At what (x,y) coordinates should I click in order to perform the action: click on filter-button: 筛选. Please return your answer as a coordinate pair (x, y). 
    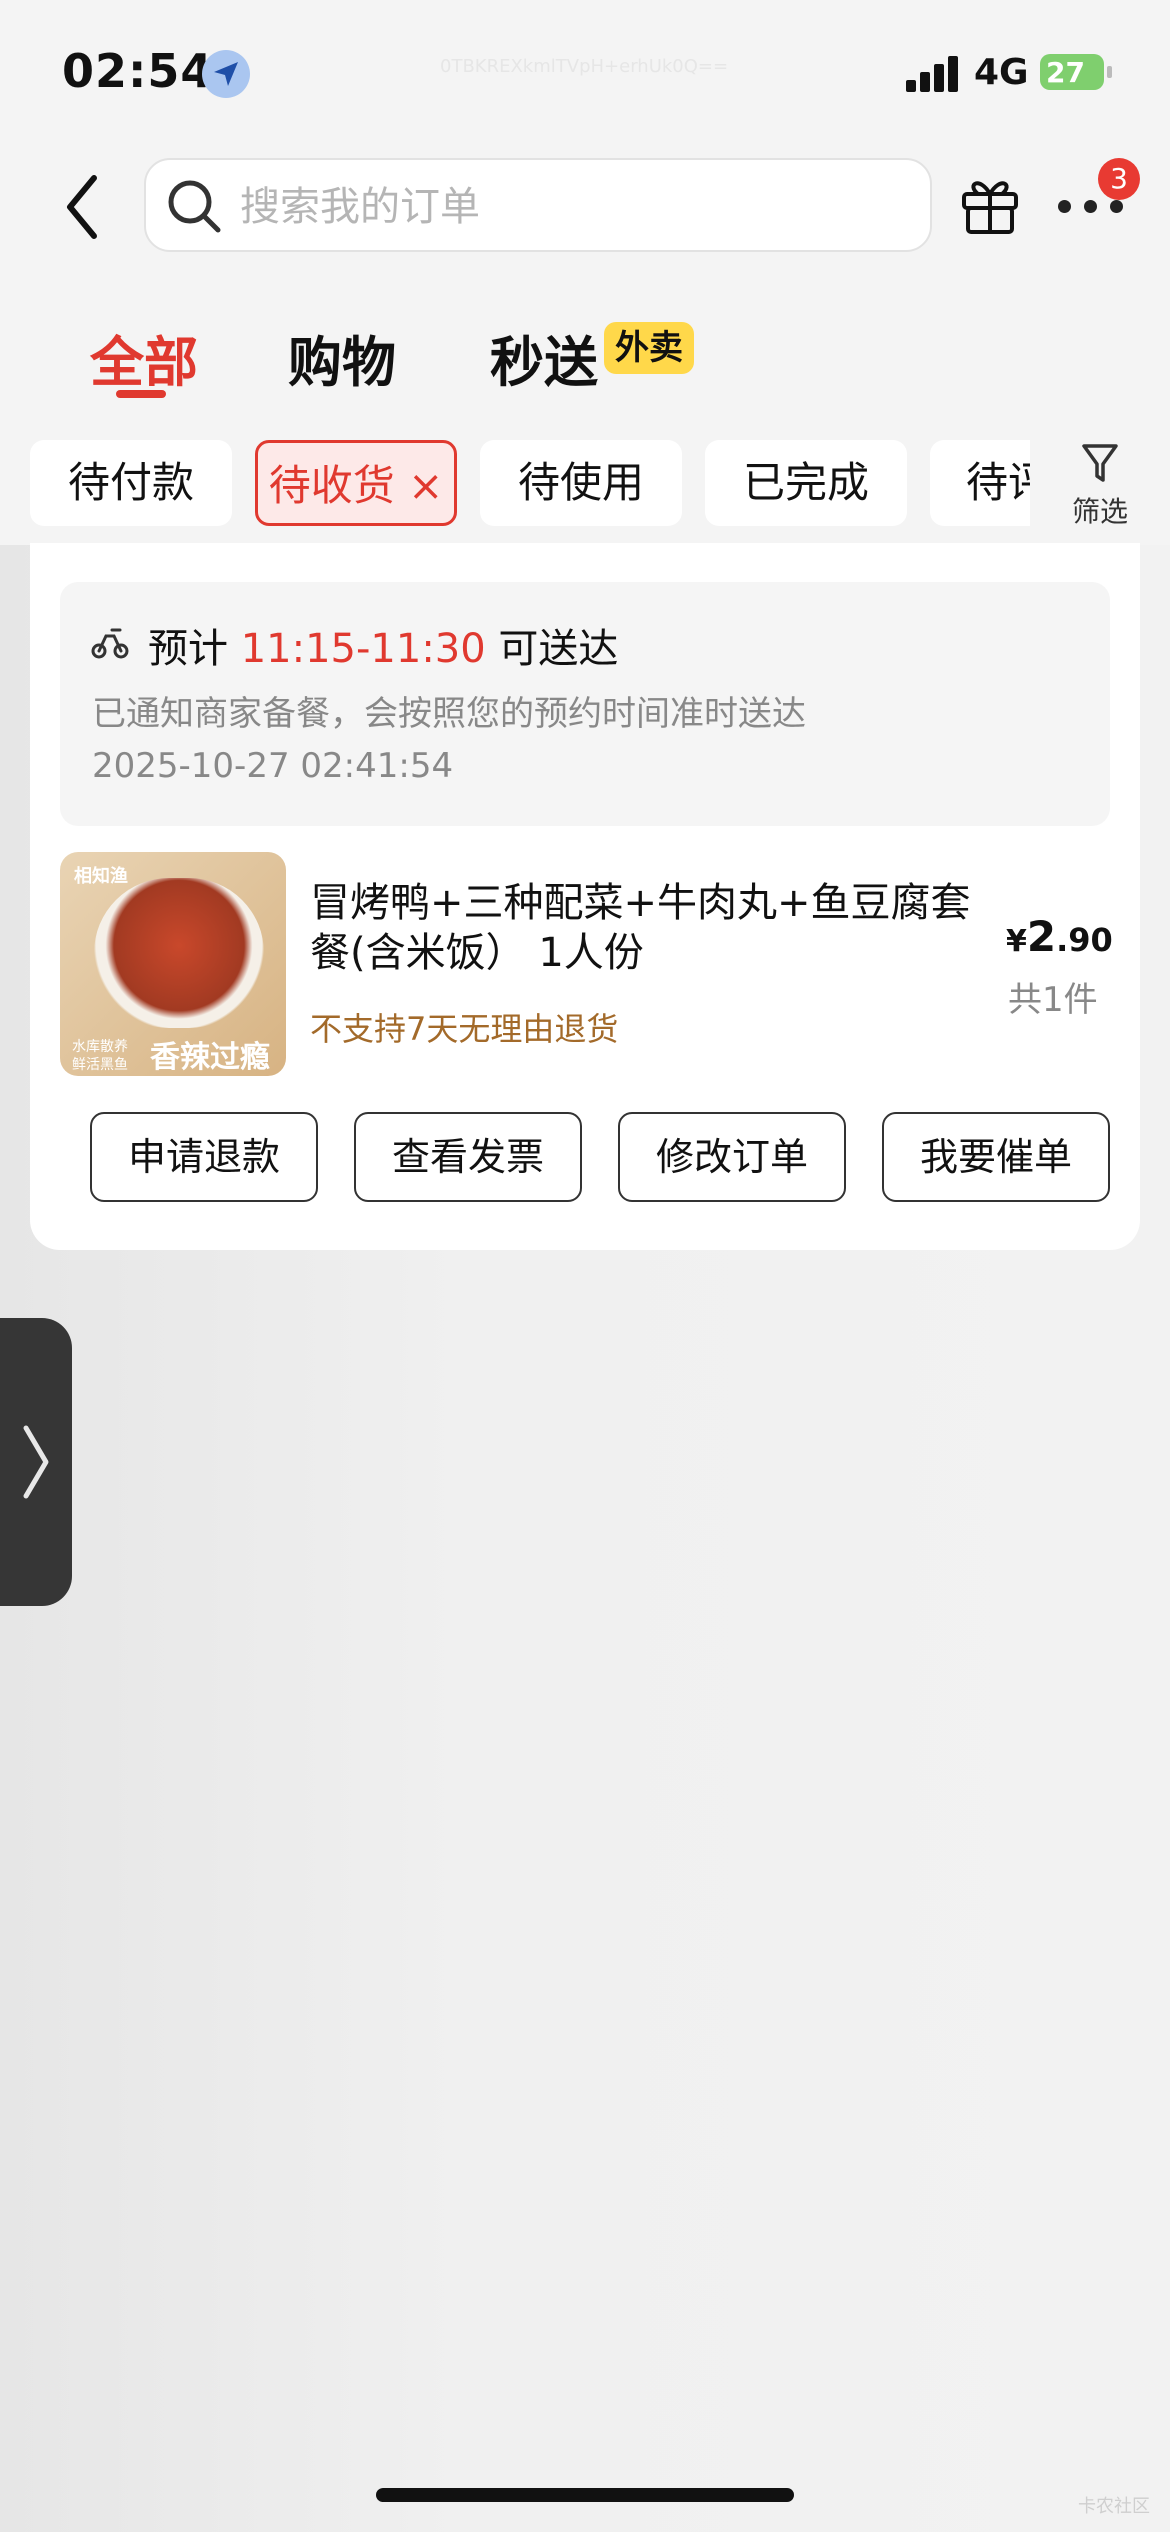
    Looking at the image, I should click on (1100, 482).